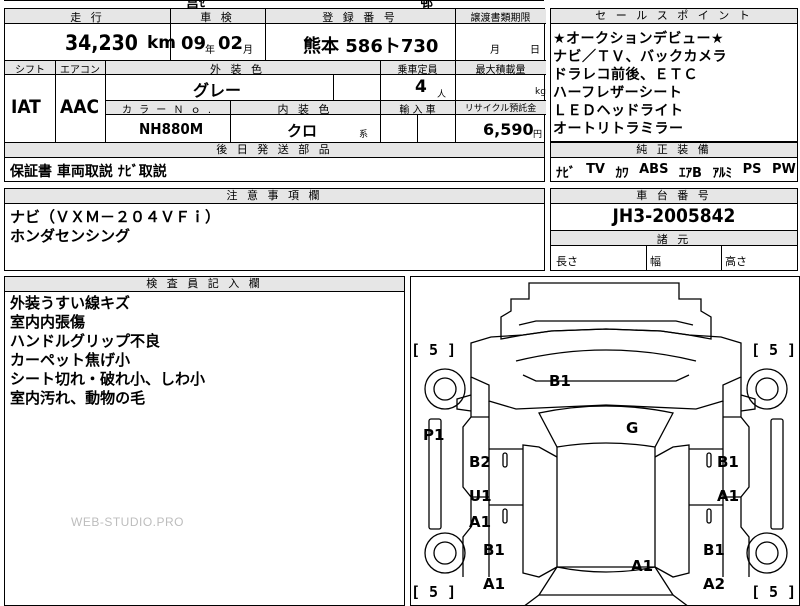 The width and height of the screenshot is (800, 606). I want to click on note-line: ホンダセンシング, so click(70, 236).